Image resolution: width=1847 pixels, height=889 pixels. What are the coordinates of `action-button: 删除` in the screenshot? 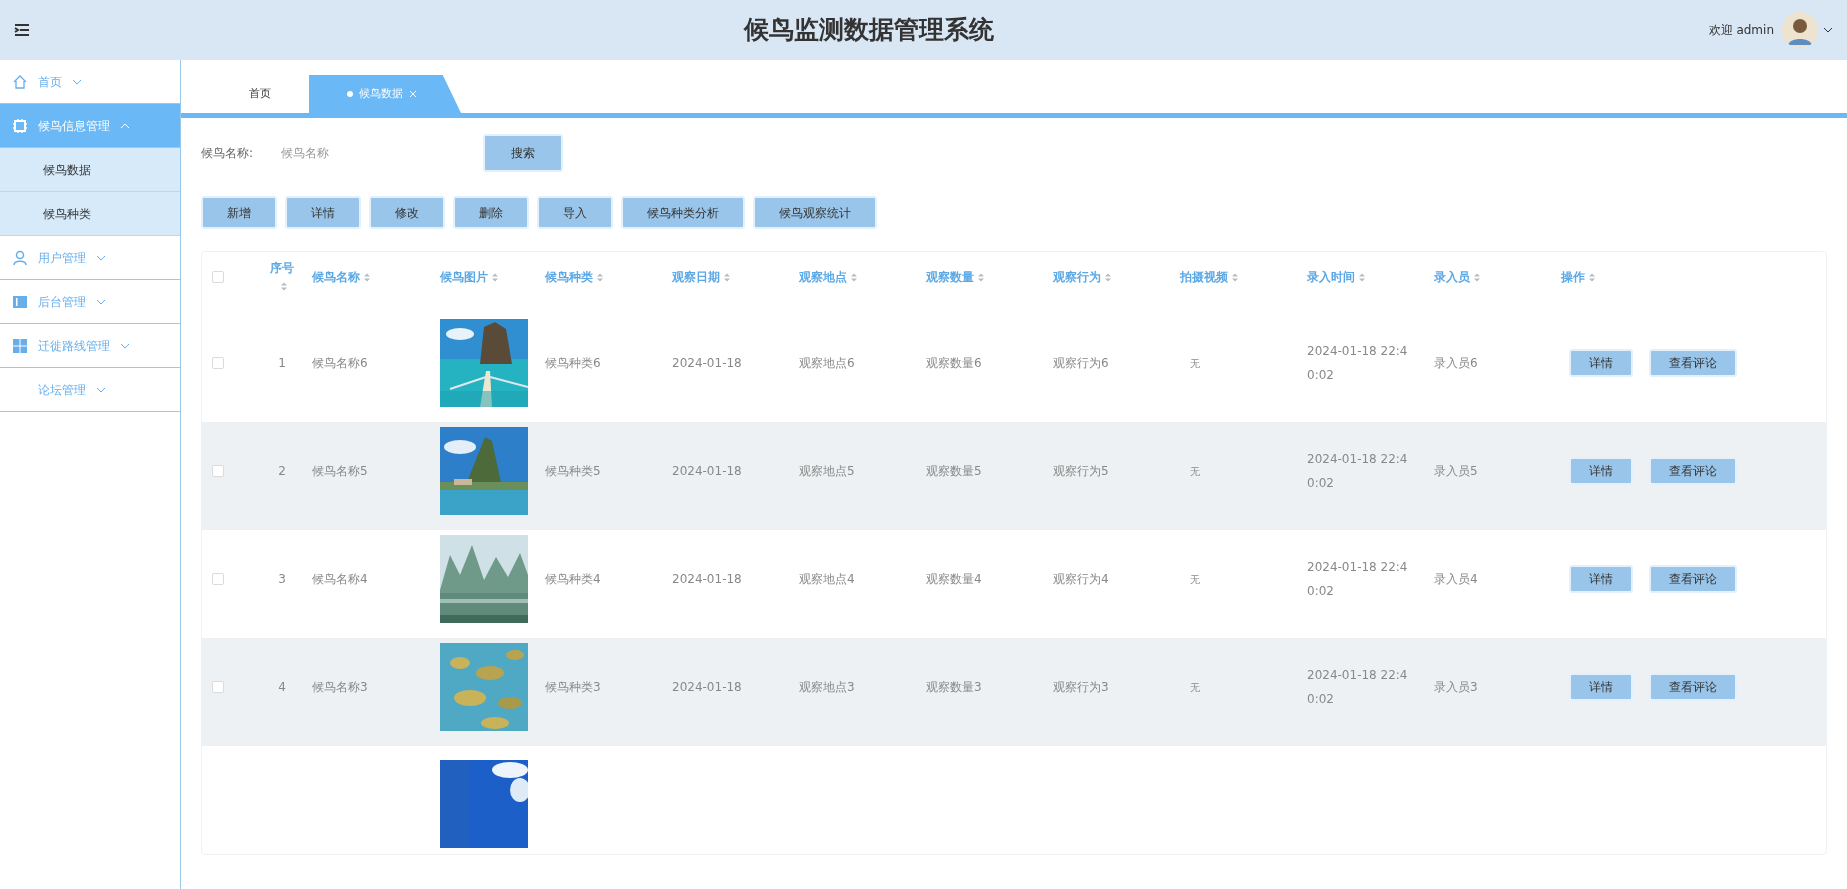 It's located at (491, 212).